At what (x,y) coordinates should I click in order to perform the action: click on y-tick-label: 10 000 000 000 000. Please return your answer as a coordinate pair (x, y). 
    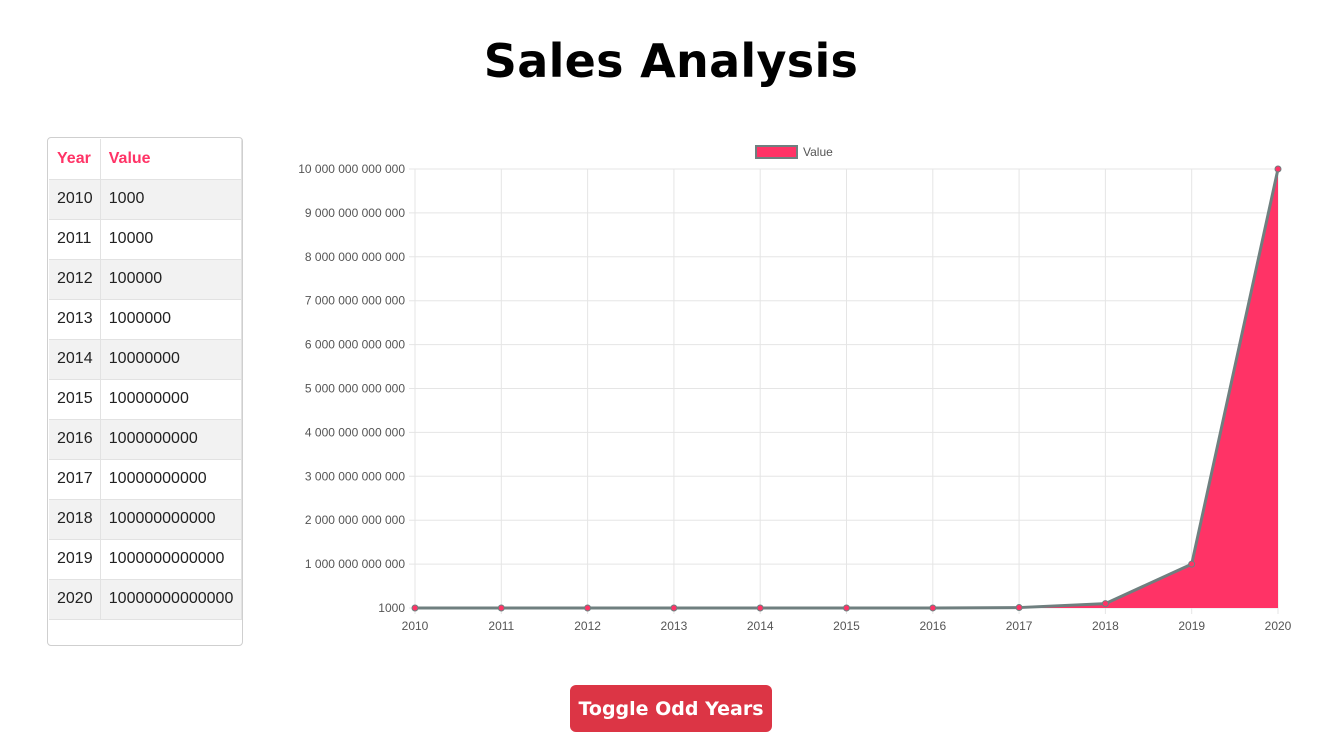
    Looking at the image, I should click on (351, 169).